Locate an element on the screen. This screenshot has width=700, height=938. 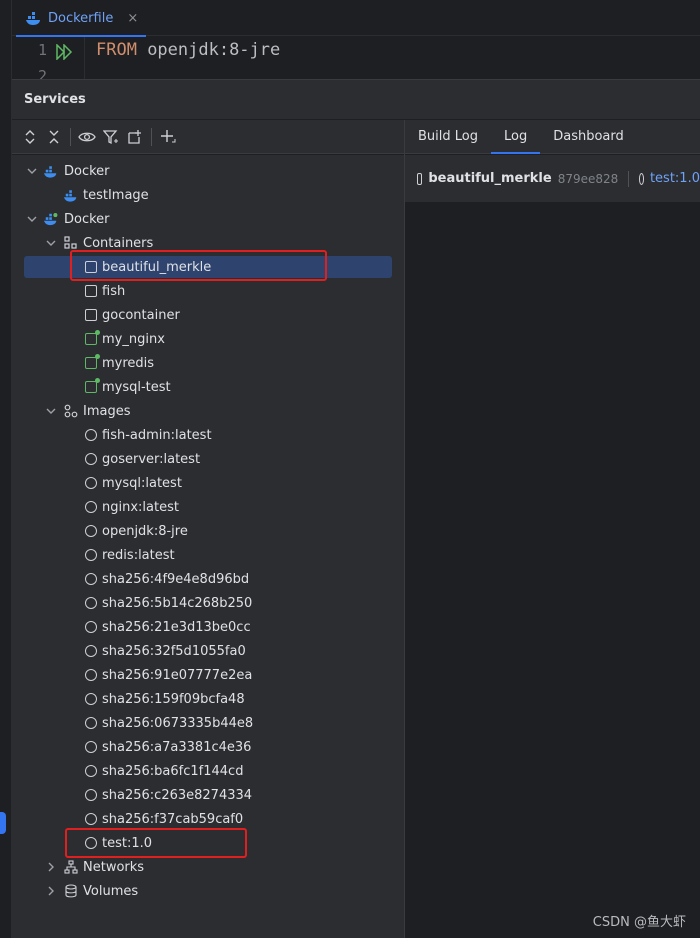
code-editor: 1 FROM openjdk:8-jre 2 is located at coordinates (356, 58).